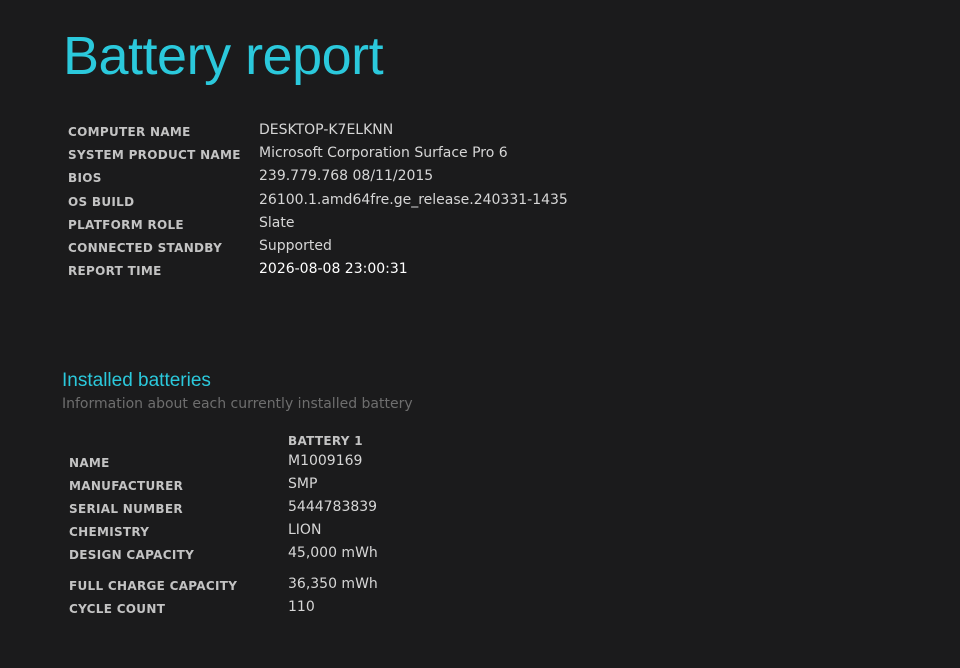  I want to click on os-build-label: OS BUILD, so click(101, 201).